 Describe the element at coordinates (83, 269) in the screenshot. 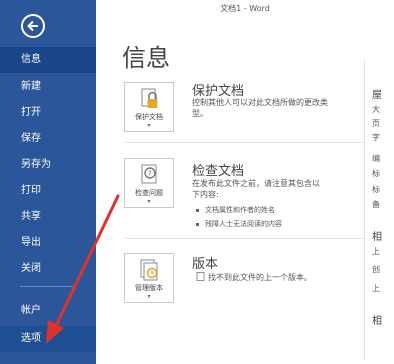

I see `annotation-arrow` at that location.